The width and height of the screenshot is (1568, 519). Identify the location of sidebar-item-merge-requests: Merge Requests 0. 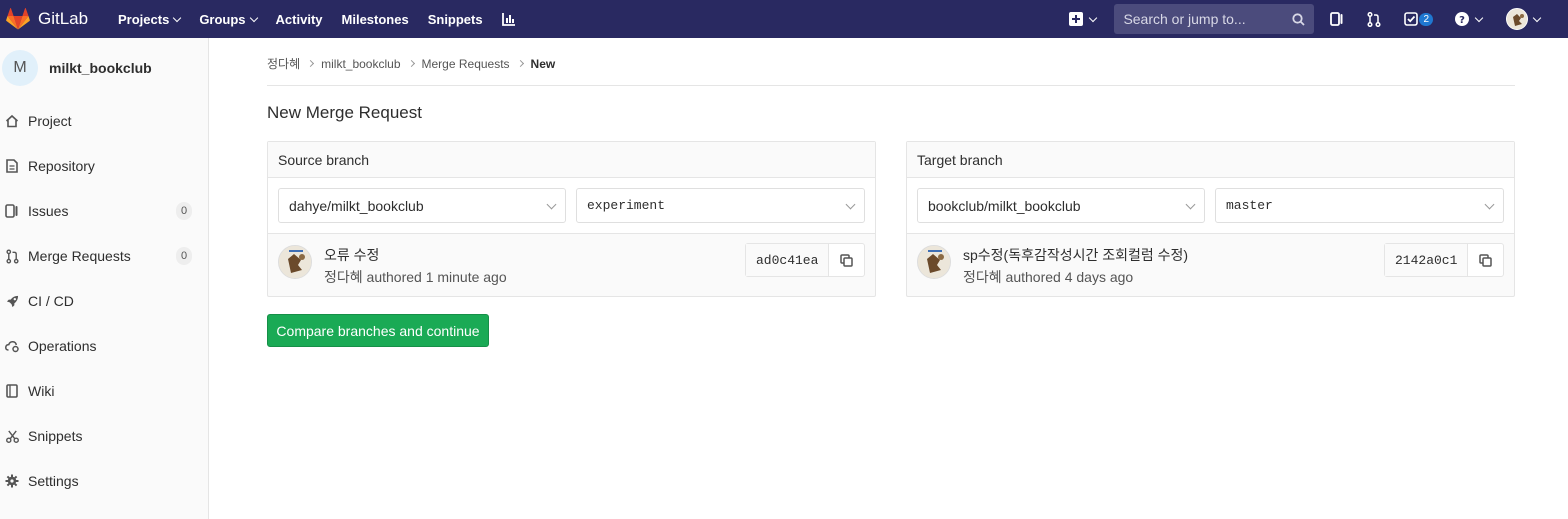
(104, 256).